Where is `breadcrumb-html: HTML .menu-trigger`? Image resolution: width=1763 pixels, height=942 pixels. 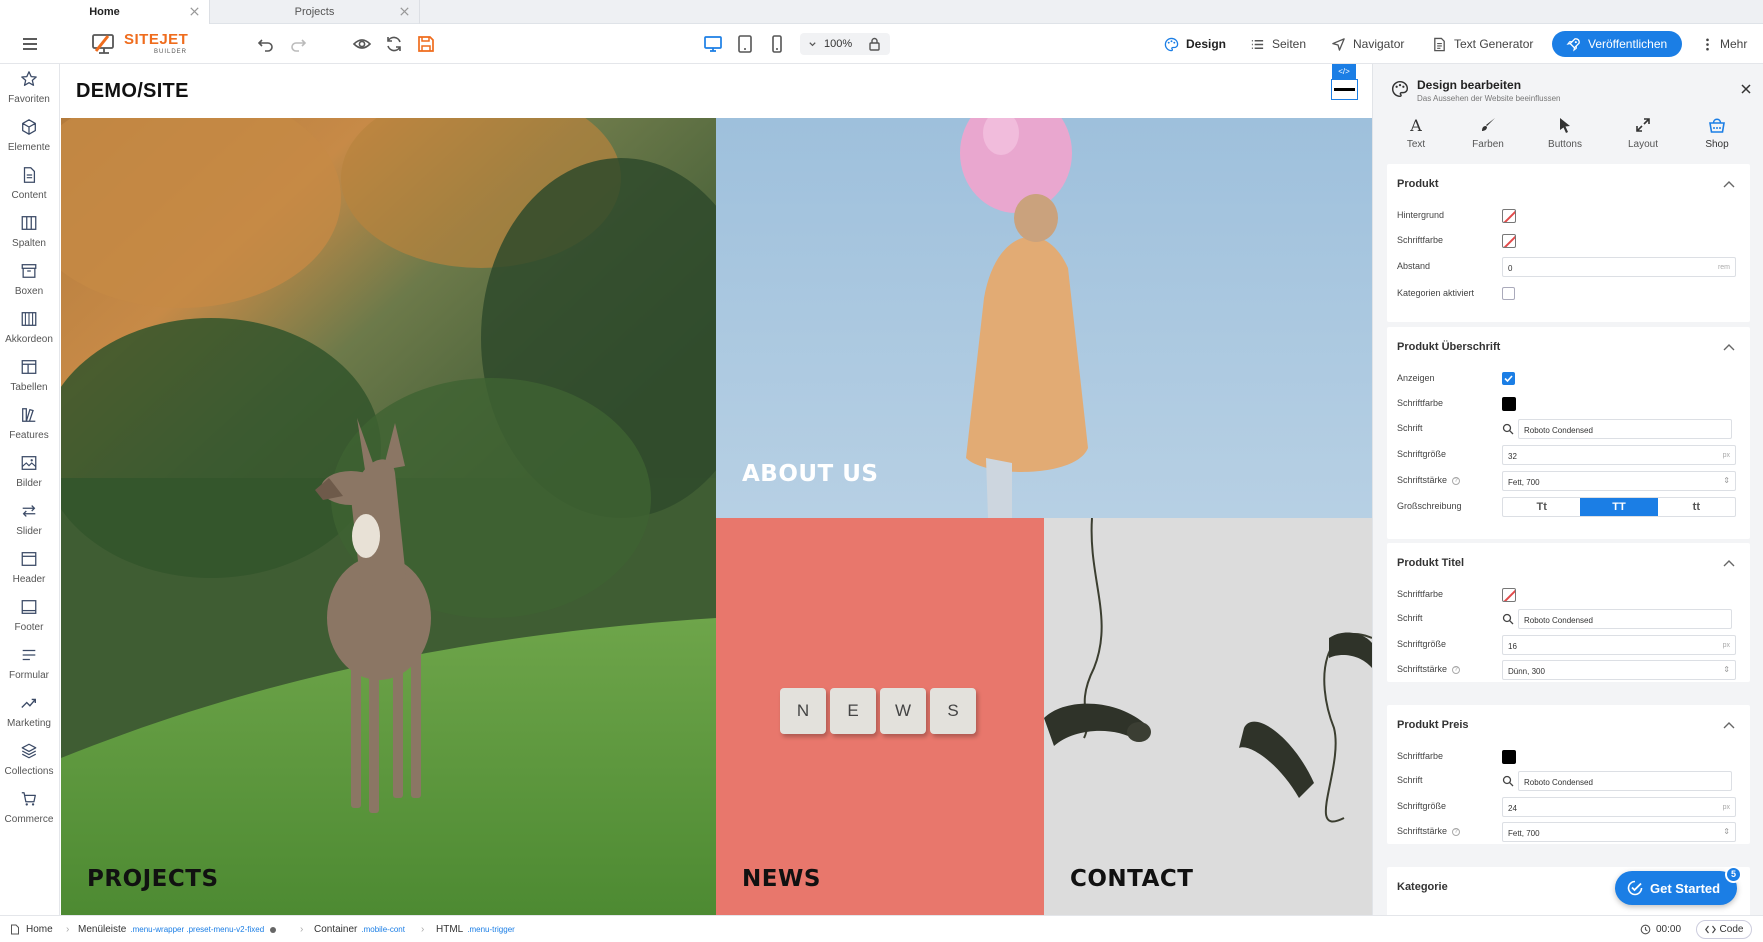 breadcrumb-html: HTML .menu-trigger is located at coordinates (475, 929).